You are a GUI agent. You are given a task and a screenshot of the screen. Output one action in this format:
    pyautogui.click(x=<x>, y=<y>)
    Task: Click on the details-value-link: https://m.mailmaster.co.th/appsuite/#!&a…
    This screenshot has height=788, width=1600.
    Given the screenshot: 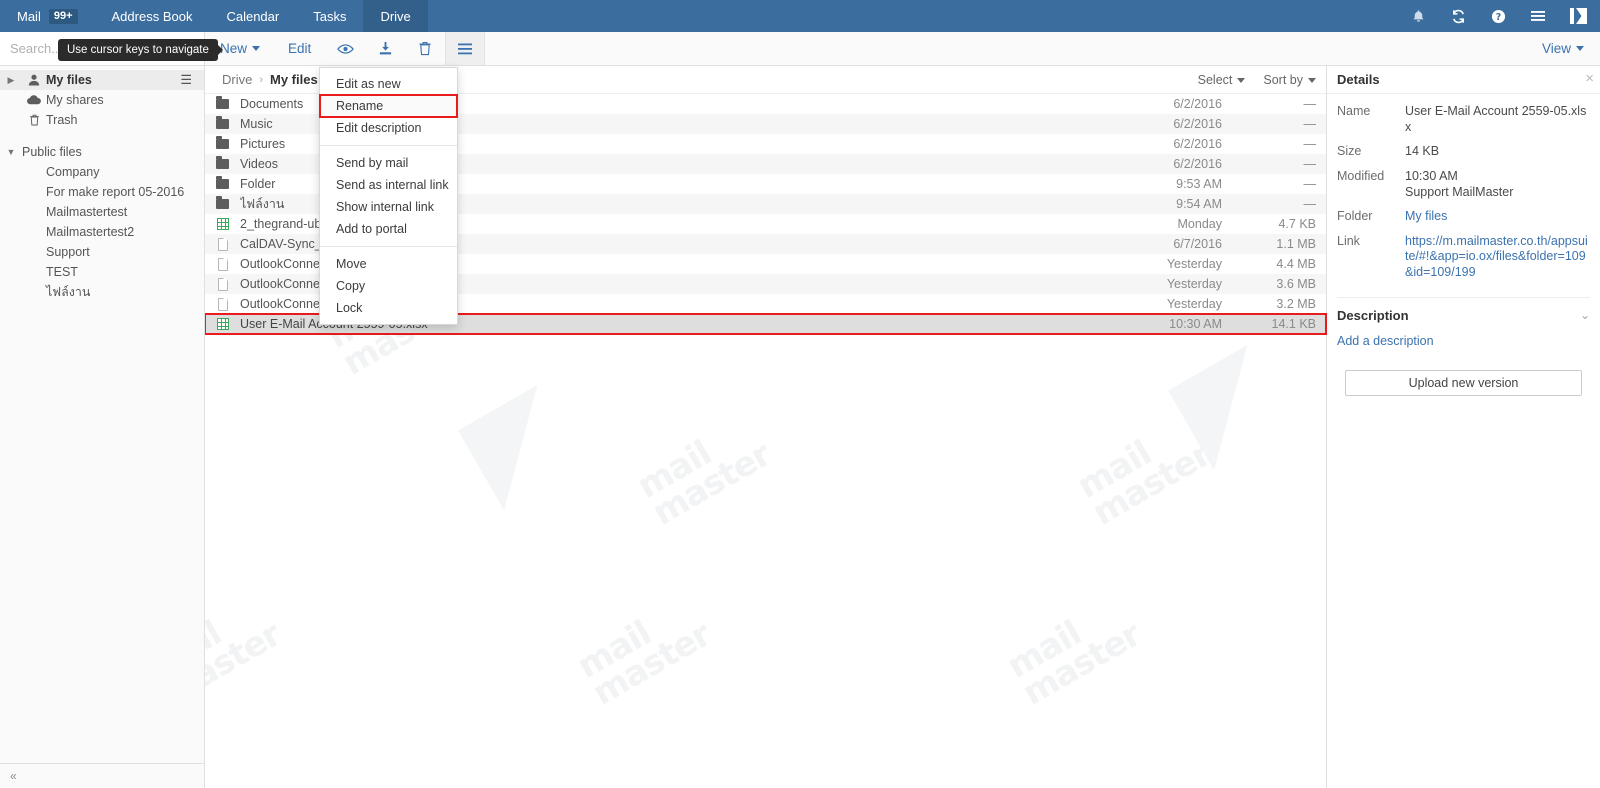 What is the action you would take?
    pyautogui.click(x=1497, y=257)
    